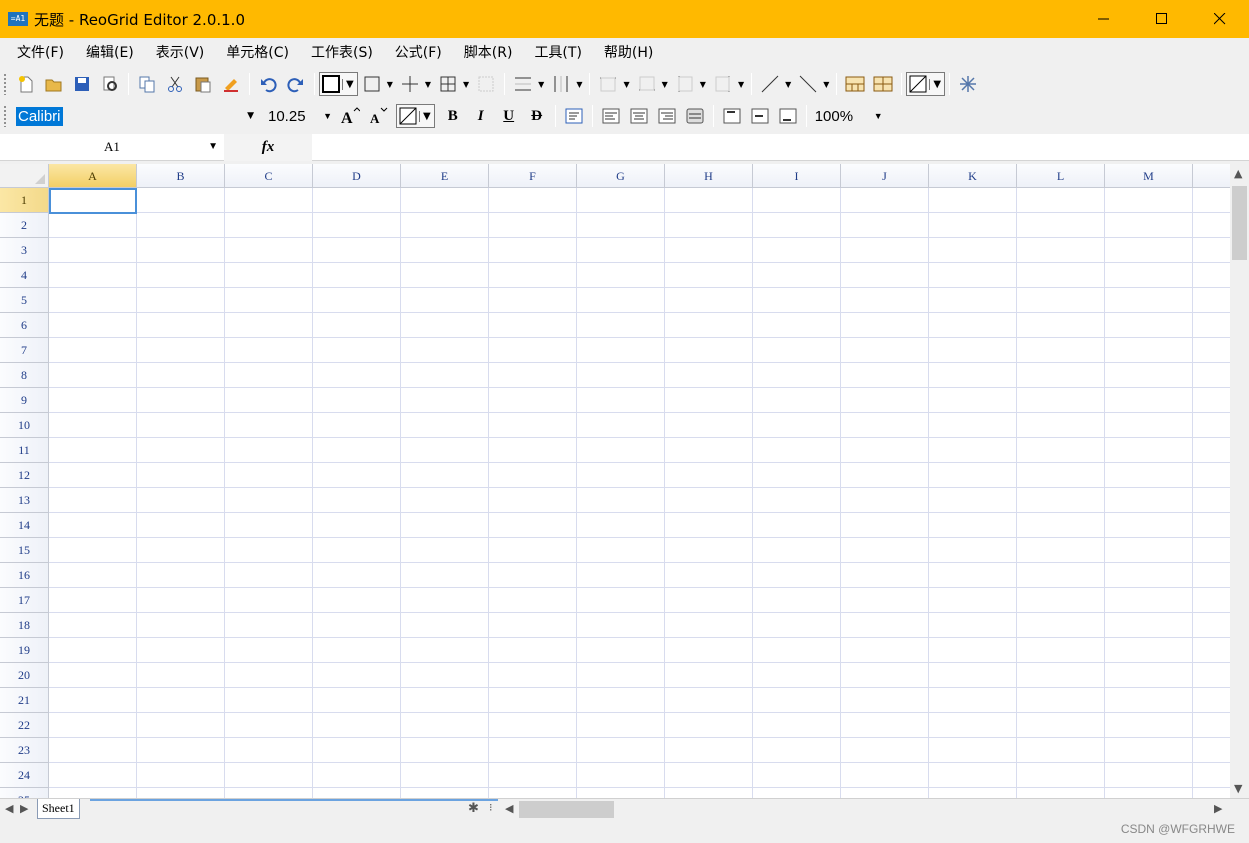  I want to click on text-color-button: ▼, so click(415, 116).